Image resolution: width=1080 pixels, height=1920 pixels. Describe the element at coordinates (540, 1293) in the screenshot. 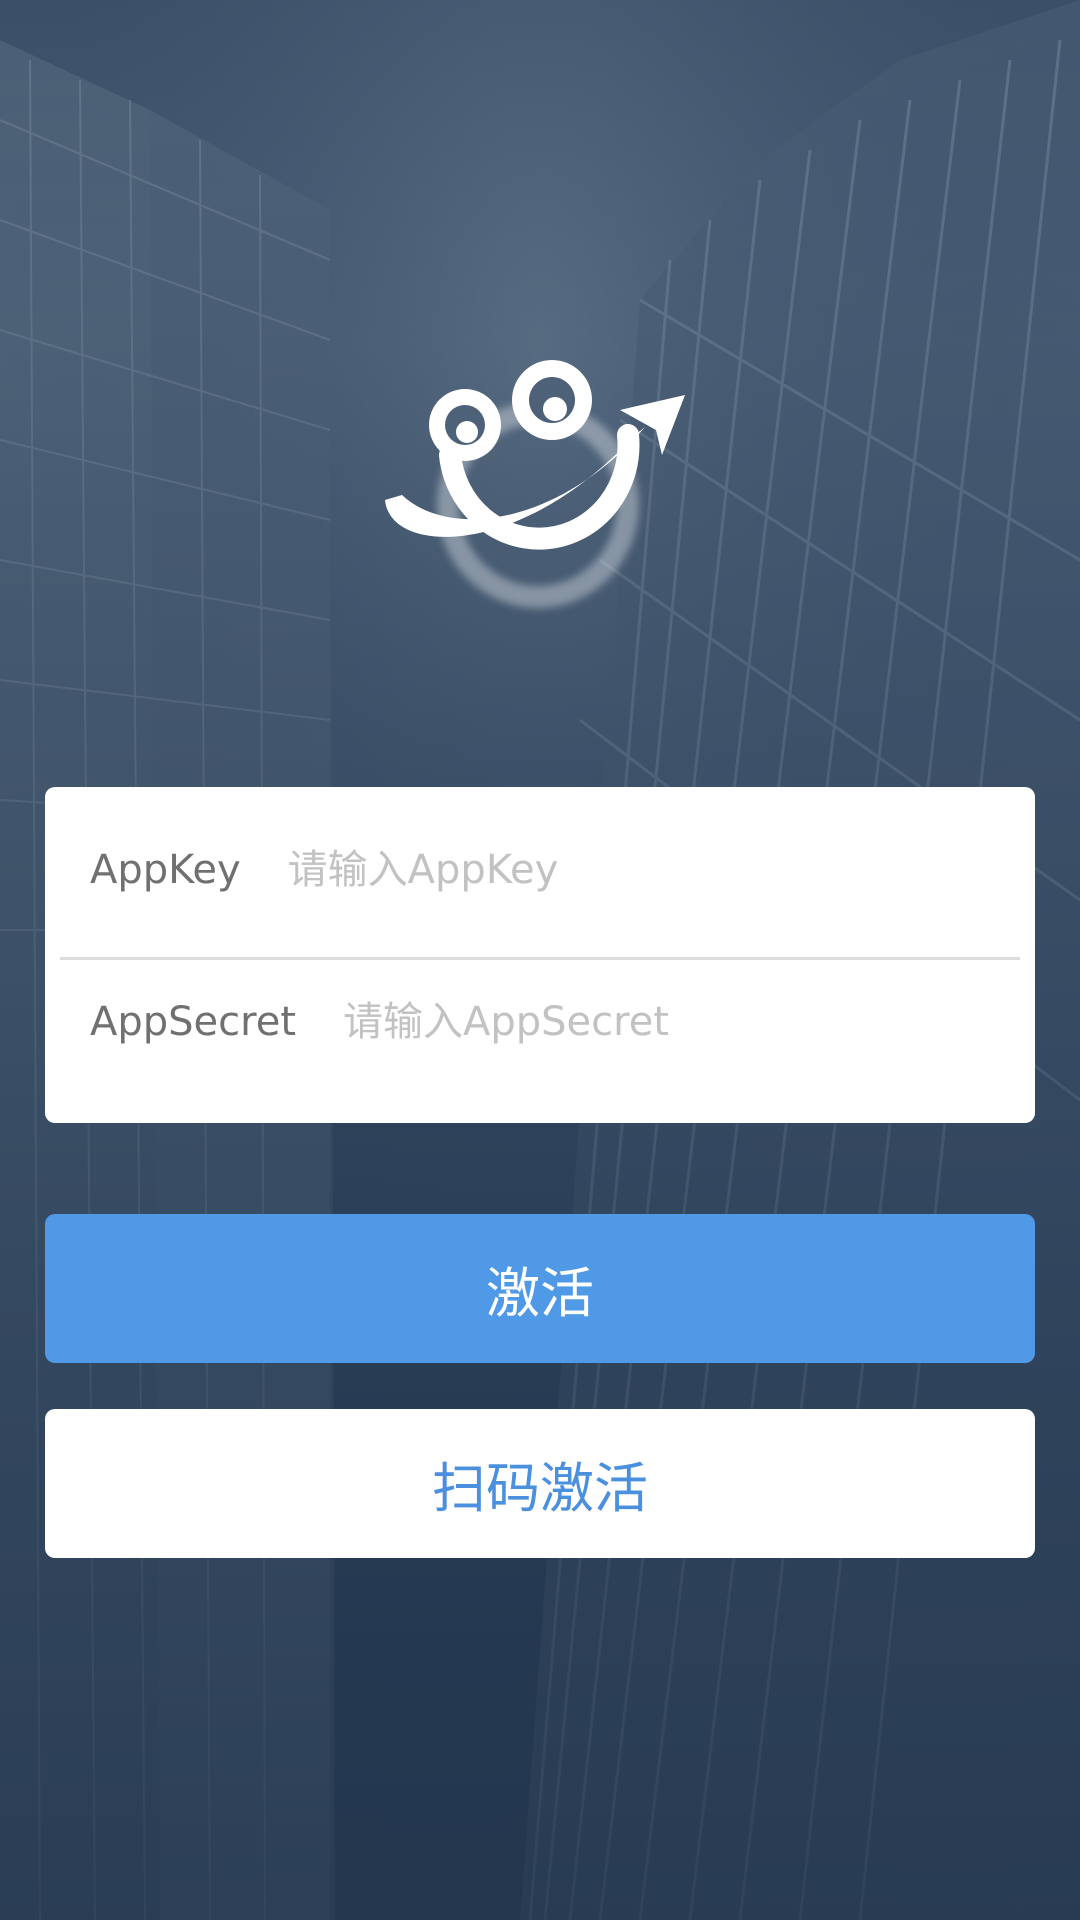

I see `activate-button-label: 激活` at that location.